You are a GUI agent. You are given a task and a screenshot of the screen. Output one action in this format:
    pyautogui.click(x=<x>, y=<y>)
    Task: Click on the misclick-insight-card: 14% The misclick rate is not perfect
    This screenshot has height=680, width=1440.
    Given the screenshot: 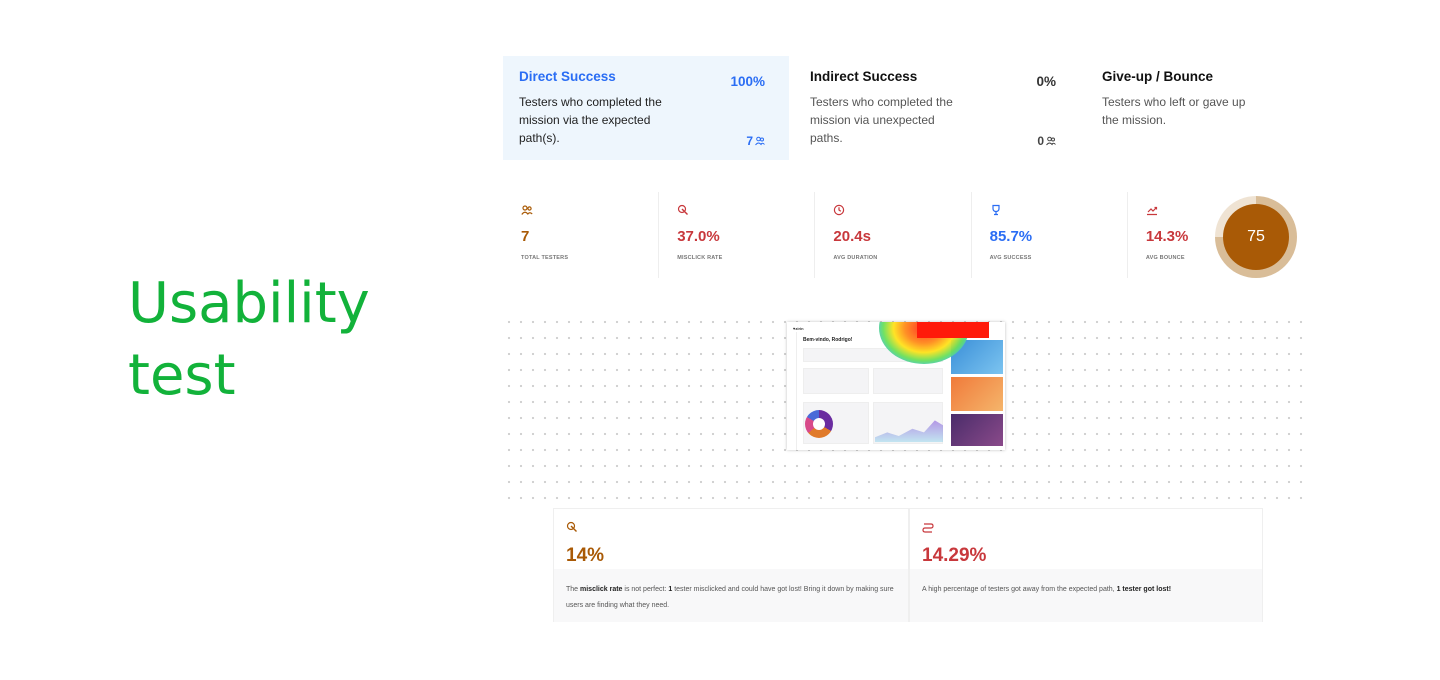 What is the action you would take?
    pyautogui.click(x=731, y=565)
    